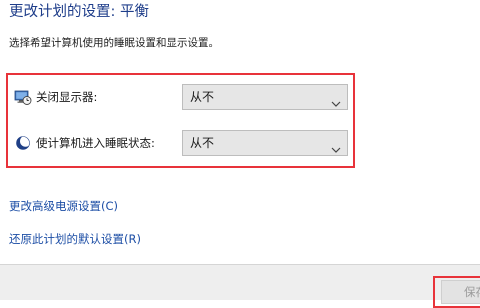 This screenshot has width=480, height=308. Describe the element at coordinates (114, 43) in the screenshot. I see `page-subtitle: 选择希望计算机使用的睡眠设置和显示设置。` at that location.